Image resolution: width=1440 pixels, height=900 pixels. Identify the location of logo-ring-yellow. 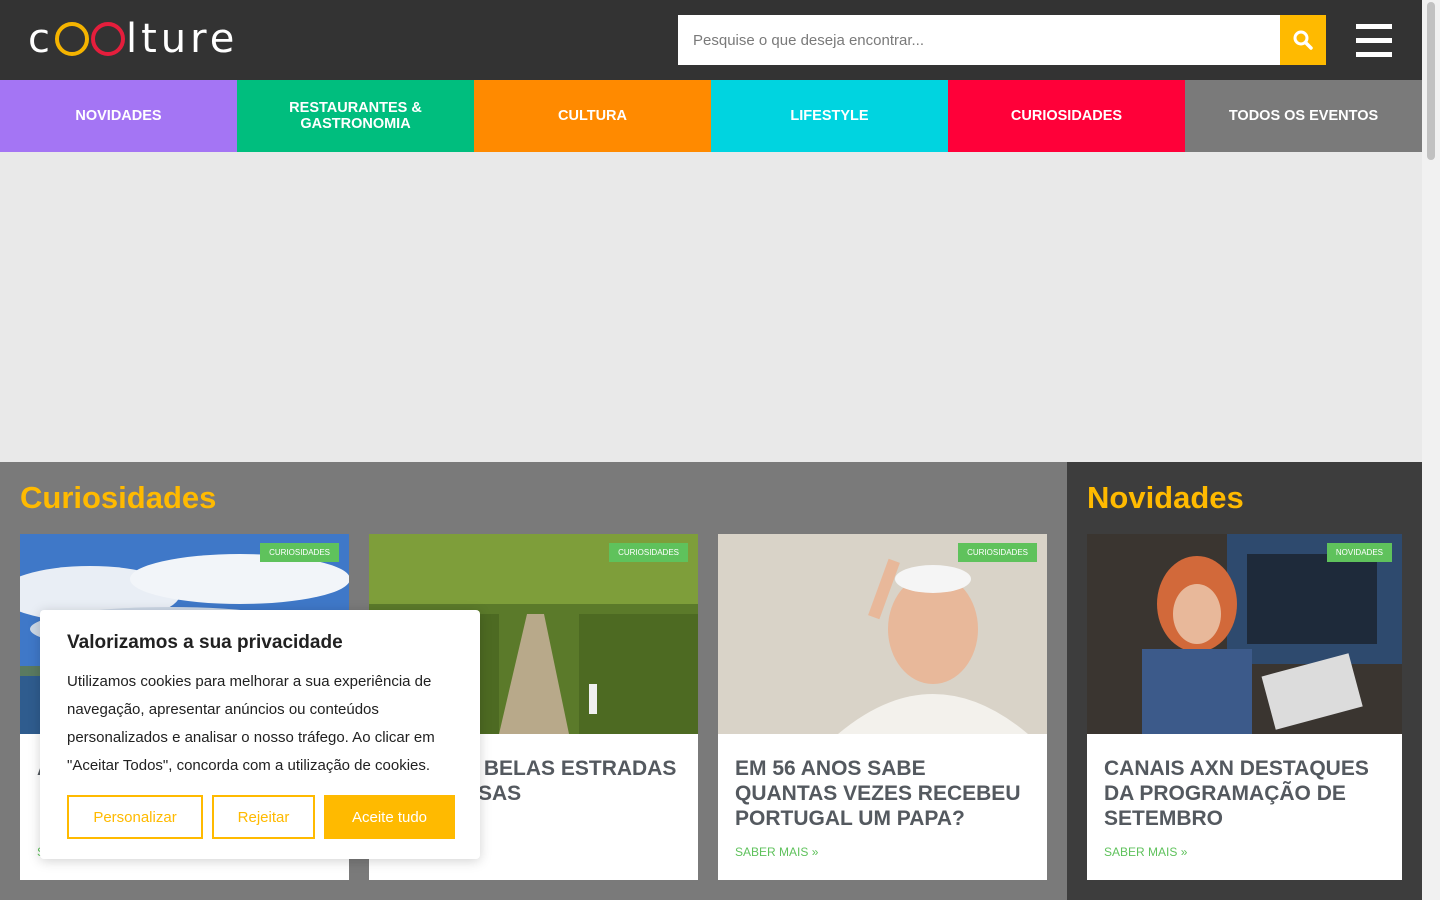
(72, 39).